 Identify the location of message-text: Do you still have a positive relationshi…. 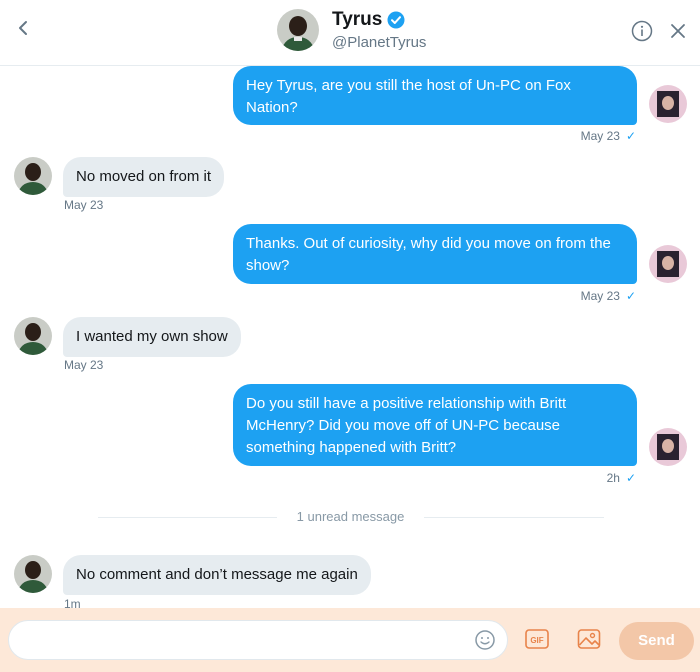
(406, 425).